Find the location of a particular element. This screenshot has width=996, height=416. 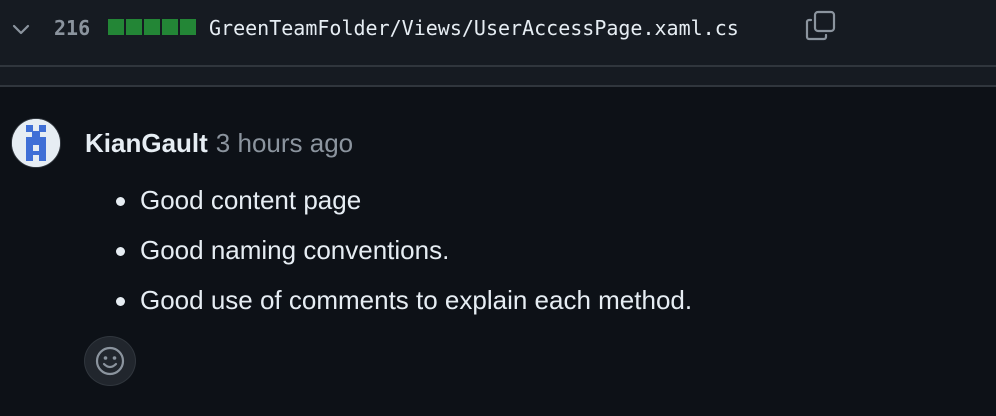

avatar is located at coordinates (36, 143).